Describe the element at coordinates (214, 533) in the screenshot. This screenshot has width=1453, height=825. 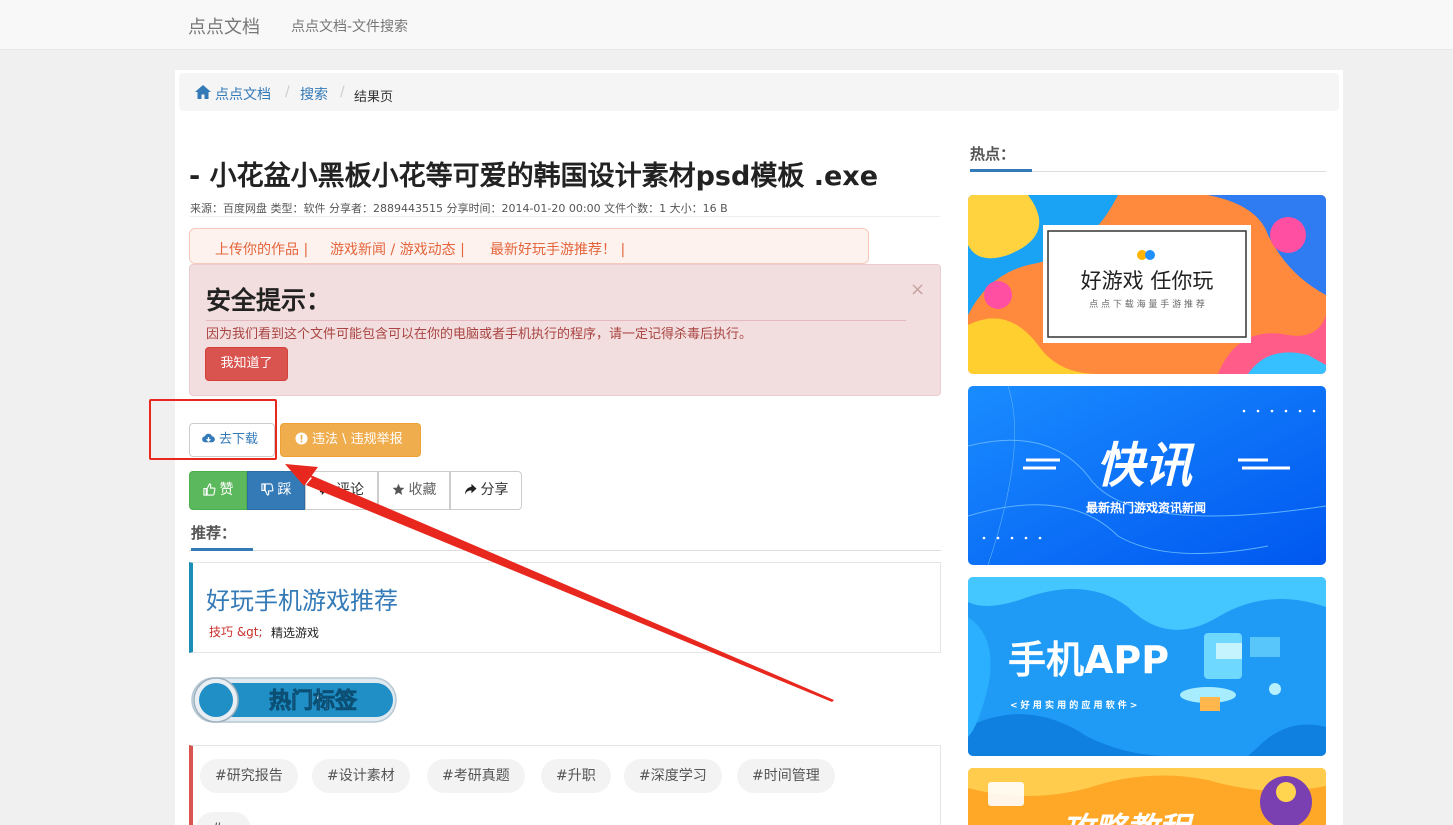
I see `recommend-heading: 推荐：` at that location.